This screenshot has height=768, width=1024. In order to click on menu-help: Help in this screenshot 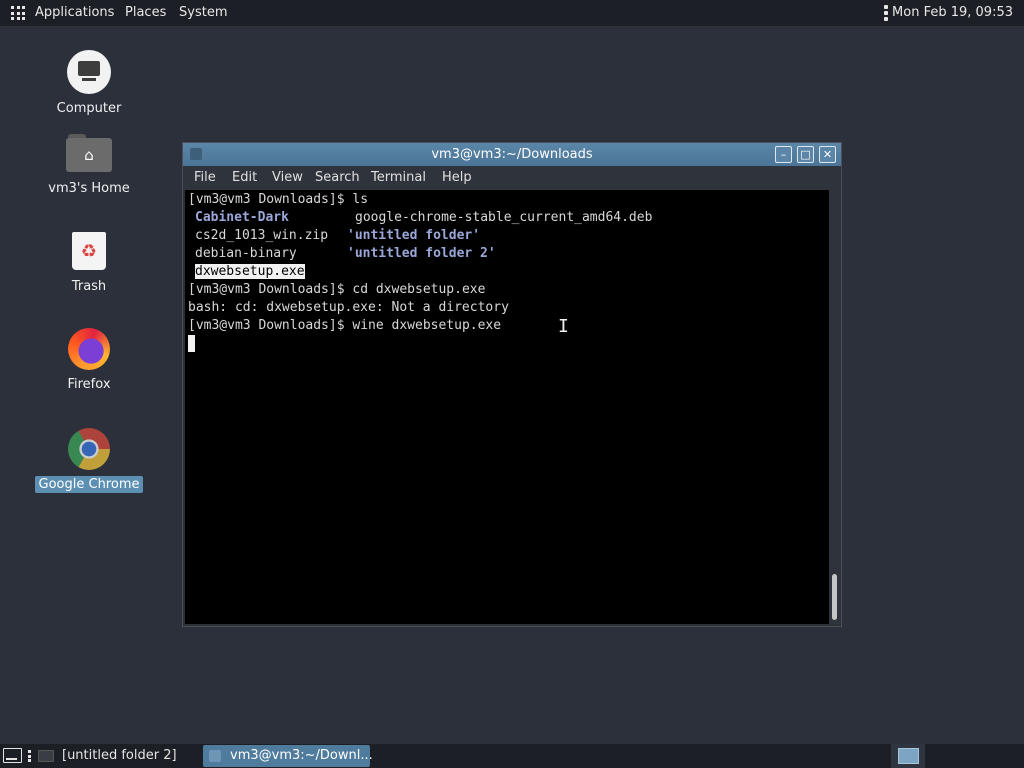, I will do `click(457, 178)`.